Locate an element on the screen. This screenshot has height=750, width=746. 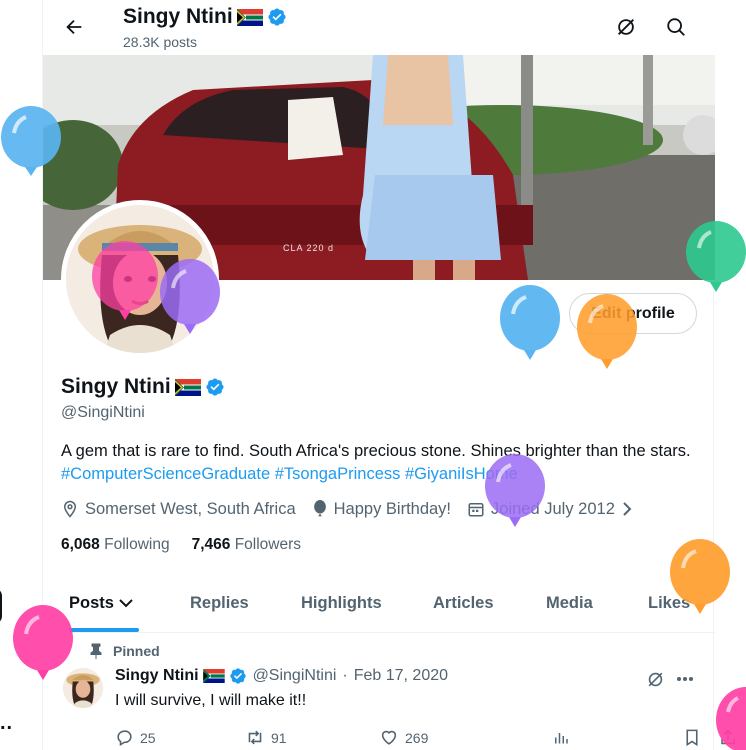
follow-stats: 6,068 Following 7,466 Followers is located at coordinates (192, 545).